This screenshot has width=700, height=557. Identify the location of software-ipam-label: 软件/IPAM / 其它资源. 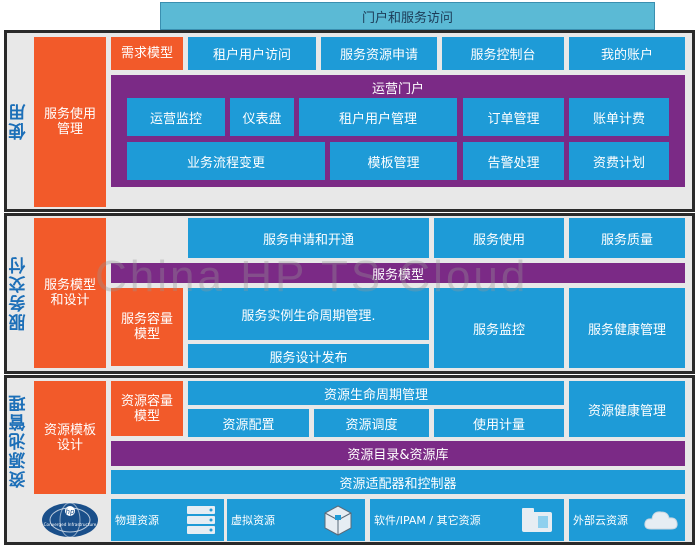
(427, 520).